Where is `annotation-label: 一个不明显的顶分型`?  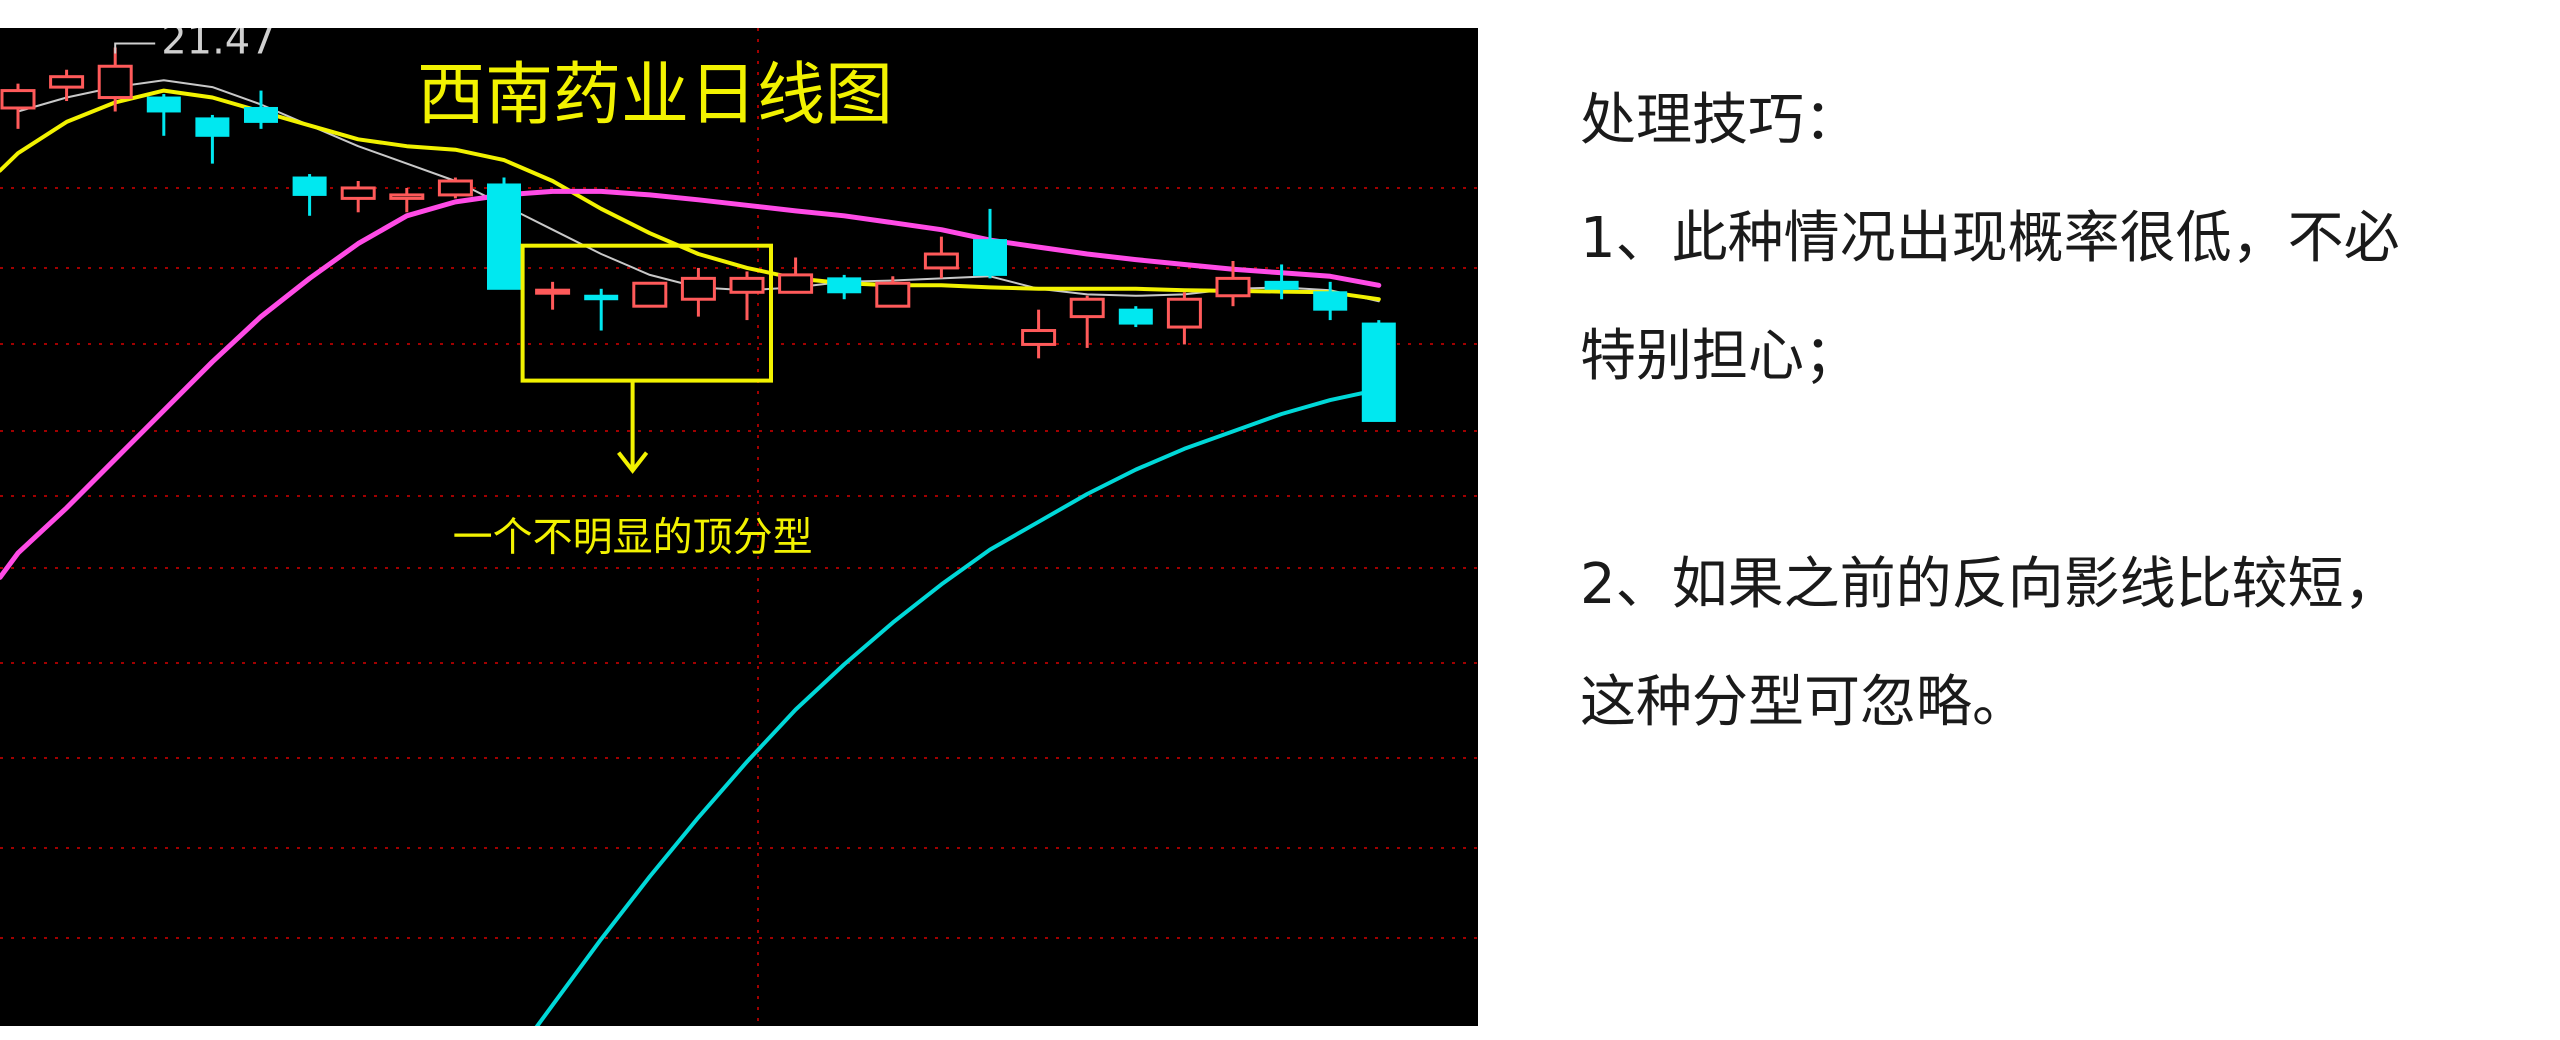
annotation-label: 一个不明显的顶分型 is located at coordinates (633, 538).